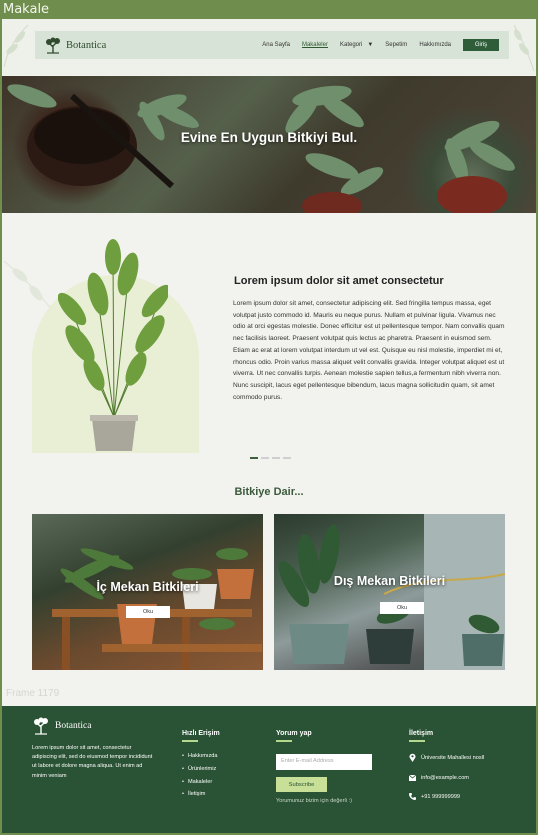 The width and height of the screenshot is (538, 835). What do you see at coordinates (26, 9) in the screenshot?
I see `frame-label: Makale` at bounding box center [26, 9].